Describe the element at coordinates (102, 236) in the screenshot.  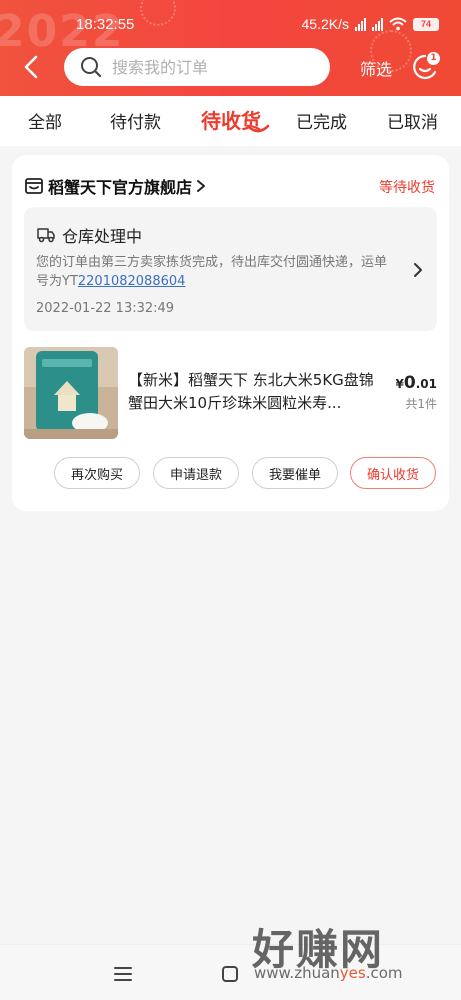
I see `logistics-title: 仓库处理中` at that location.